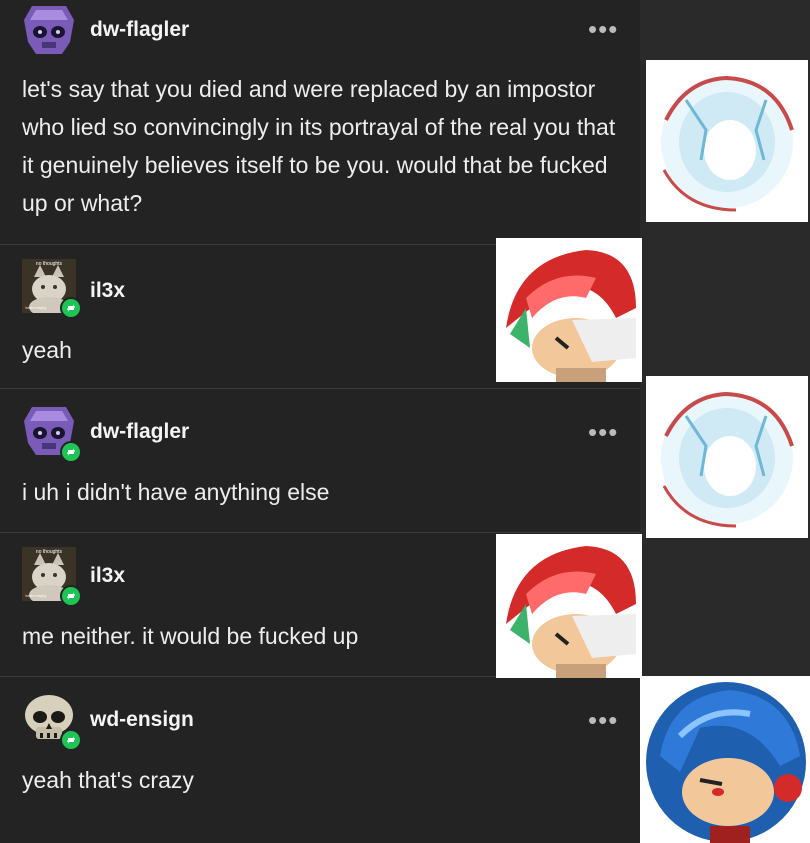 The image size is (810, 843). What do you see at coordinates (47, 350) in the screenshot?
I see `post-text: yeah` at bounding box center [47, 350].